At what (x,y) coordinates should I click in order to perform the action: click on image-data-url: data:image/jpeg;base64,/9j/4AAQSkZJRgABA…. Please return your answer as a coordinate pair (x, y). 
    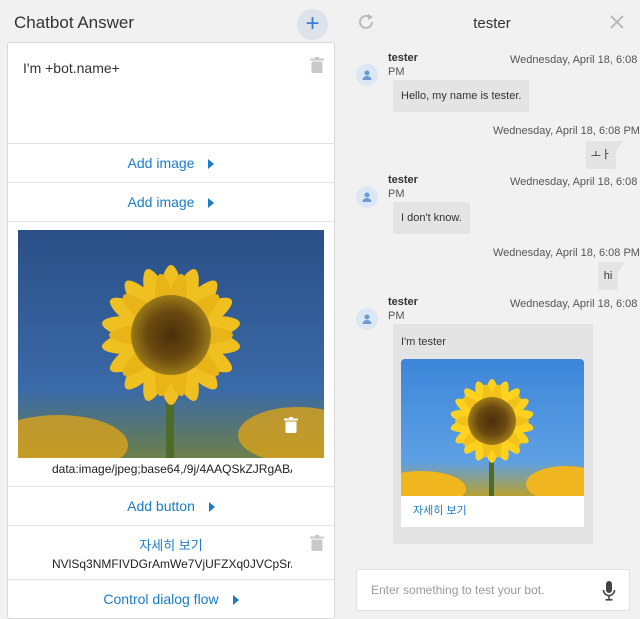
    Looking at the image, I should click on (172, 469).